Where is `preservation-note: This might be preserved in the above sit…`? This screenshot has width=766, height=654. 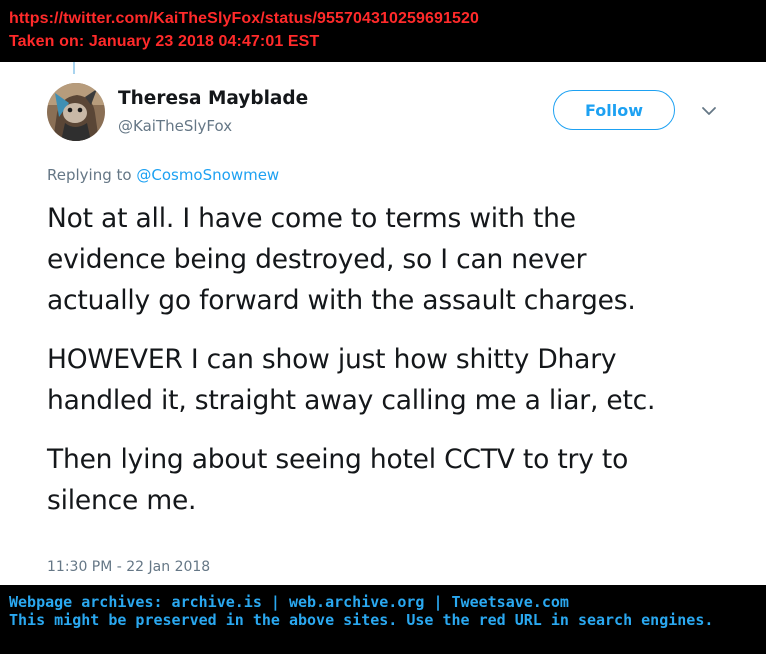
preservation-note: This might be preserved in the above sit… is located at coordinates (361, 620).